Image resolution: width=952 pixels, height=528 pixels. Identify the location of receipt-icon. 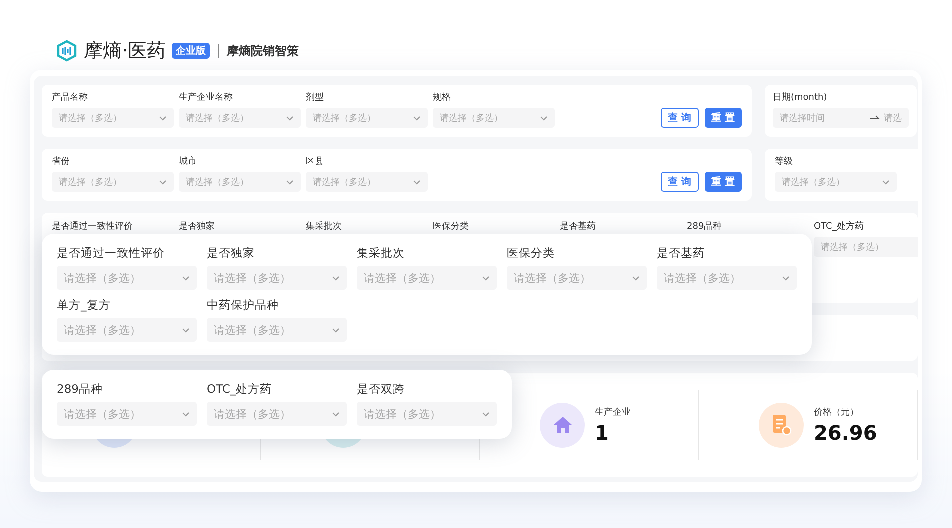
(782, 425).